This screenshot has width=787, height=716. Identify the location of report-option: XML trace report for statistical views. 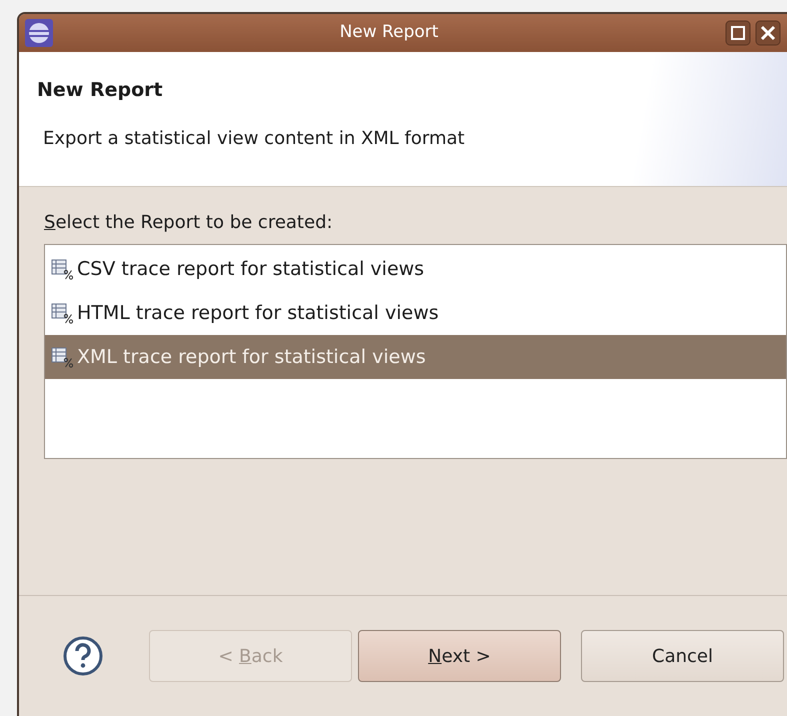
(415, 357).